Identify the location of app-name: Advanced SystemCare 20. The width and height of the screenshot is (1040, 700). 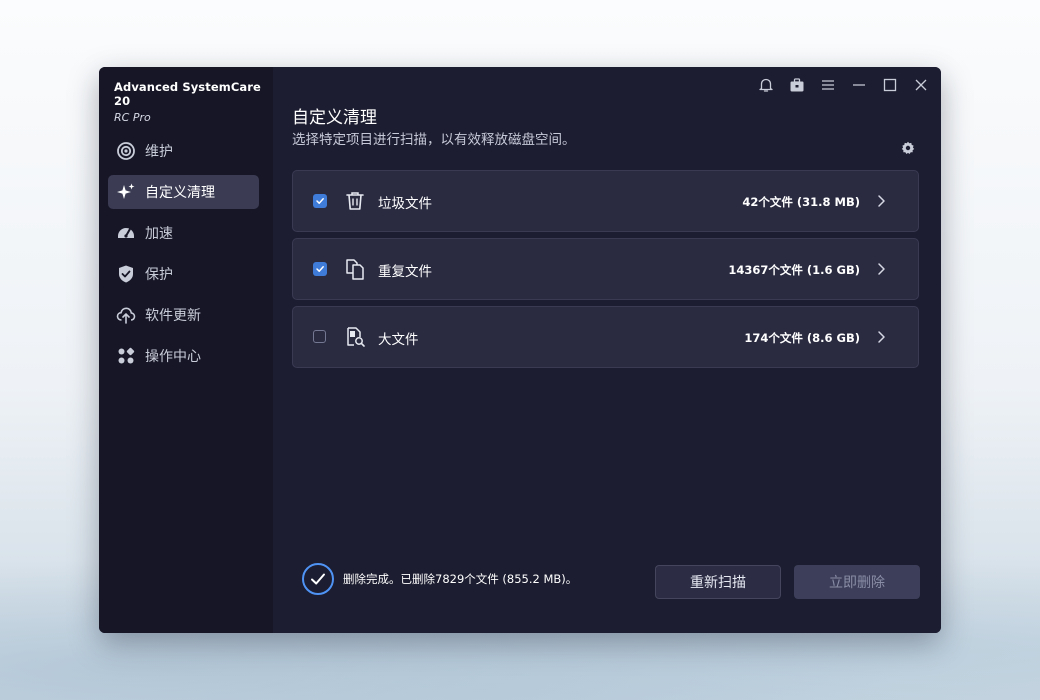
(187, 94).